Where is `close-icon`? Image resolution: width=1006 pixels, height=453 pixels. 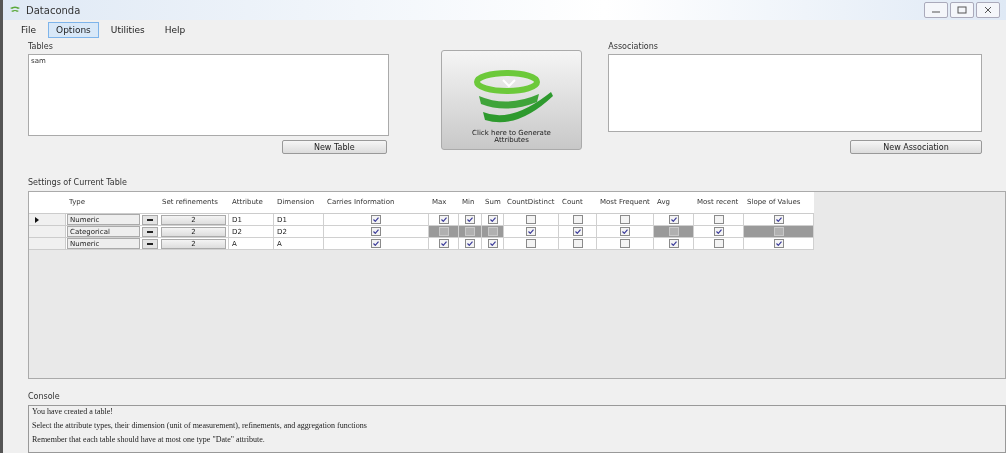 close-icon is located at coordinates (988, 10).